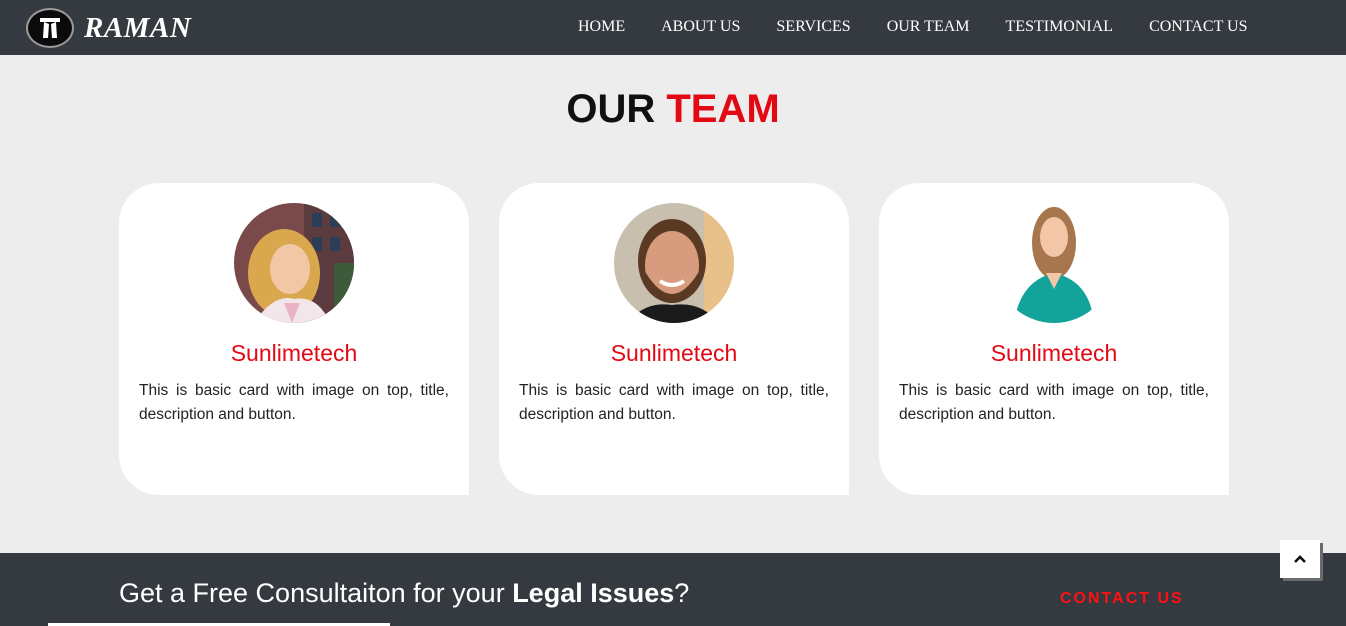  Describe the element at coordinates (1054, 263) in the screenshot. I see `woman-teal-top-photo` at that location.